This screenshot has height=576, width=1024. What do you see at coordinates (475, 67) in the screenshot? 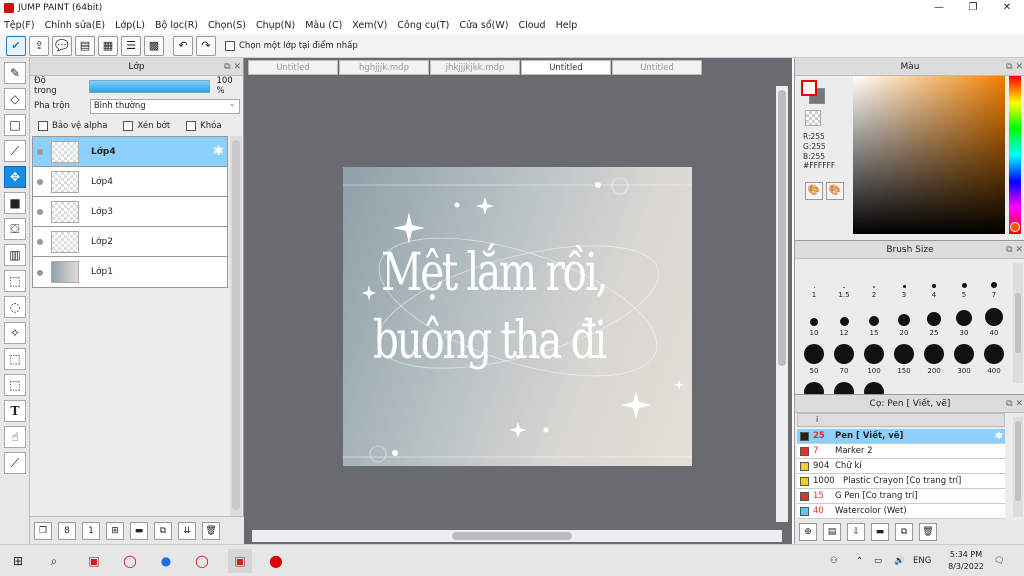
I see `document-tab: jhkjjjkjkk.mdp` at bounding box center [475, 67].